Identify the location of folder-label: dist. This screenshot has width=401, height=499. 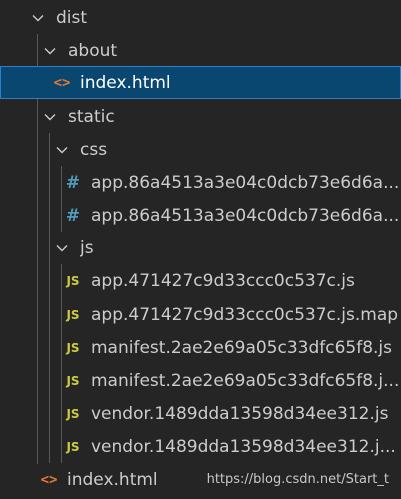
(72, 17).